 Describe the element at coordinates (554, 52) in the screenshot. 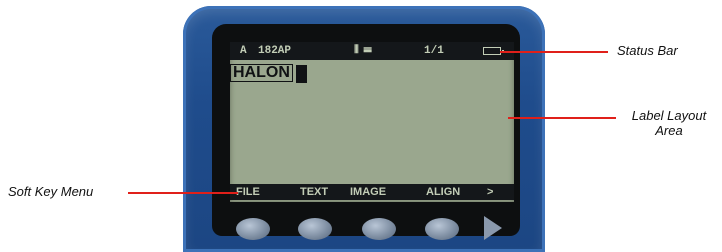

I see `callout-line-status-bar` at that location.